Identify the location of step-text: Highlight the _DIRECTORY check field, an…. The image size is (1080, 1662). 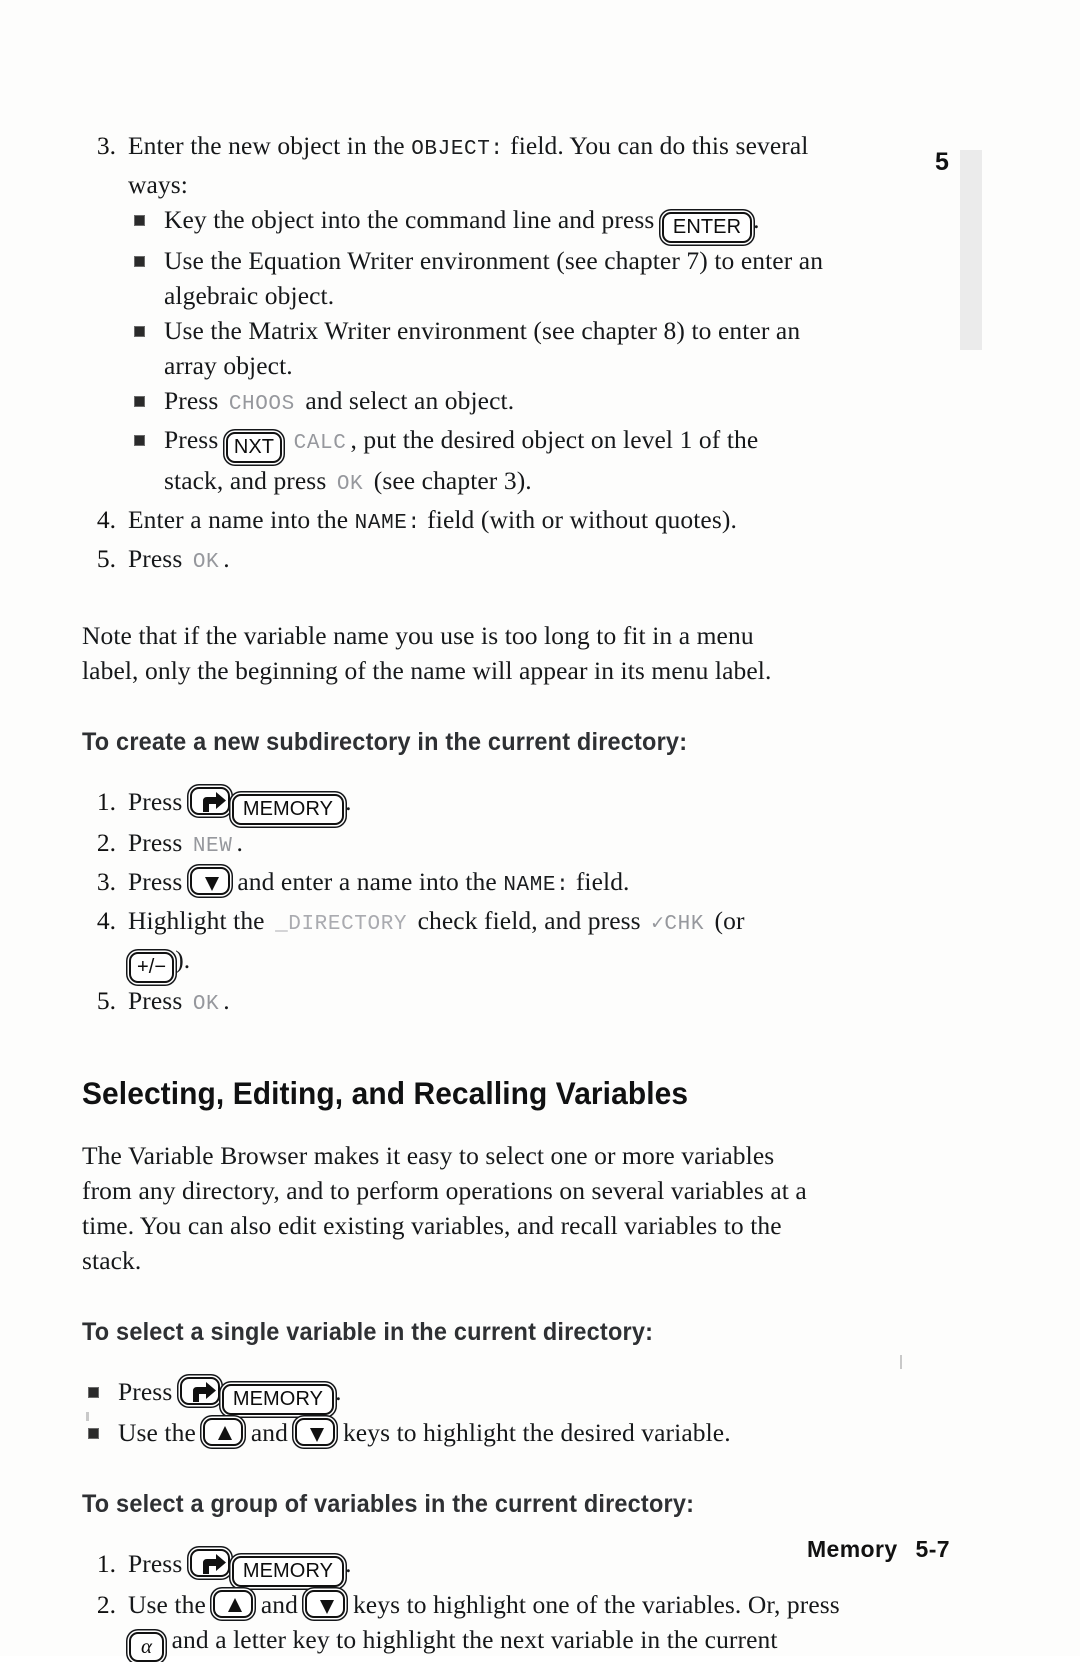
(505, 943).